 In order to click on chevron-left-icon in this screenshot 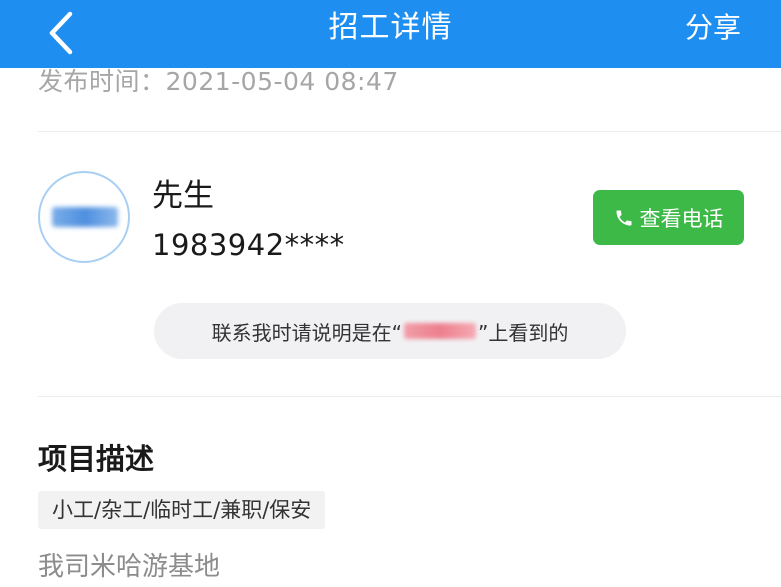, I will do `click(60, 33)`.